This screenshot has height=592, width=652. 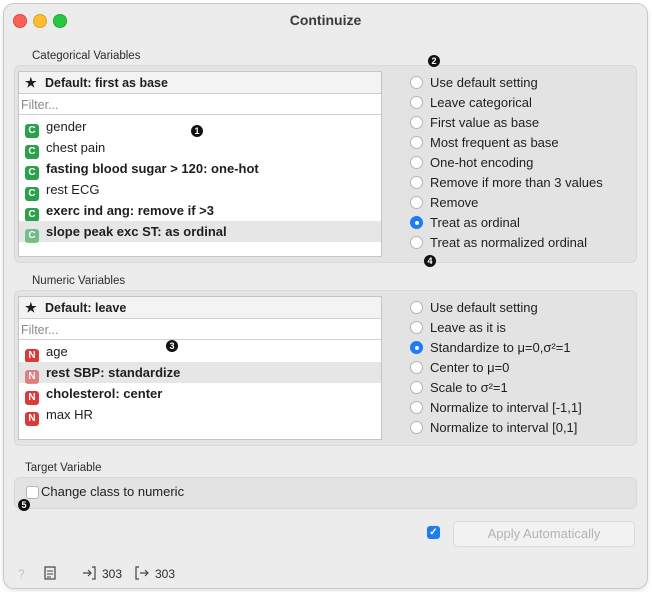 I want to click on callout-5: 5, so click(x=24, y=505).